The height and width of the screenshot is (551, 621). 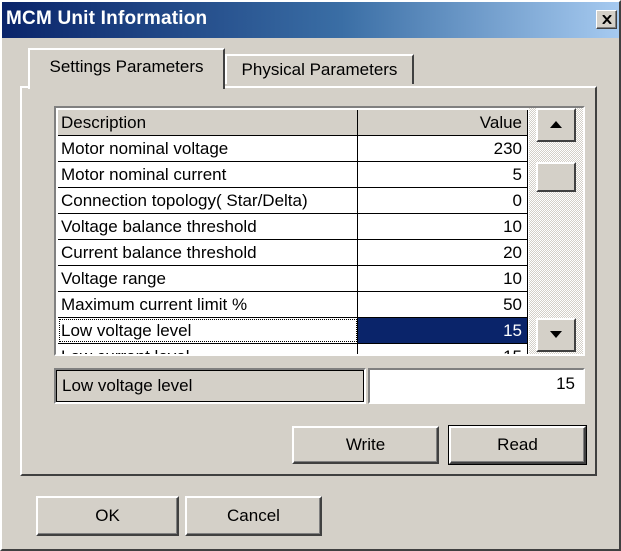 What do you see at coordinates (208, 304) in the screenshot?
I see `row-description: Maximum current limit %` at bounding box center [208, 304].